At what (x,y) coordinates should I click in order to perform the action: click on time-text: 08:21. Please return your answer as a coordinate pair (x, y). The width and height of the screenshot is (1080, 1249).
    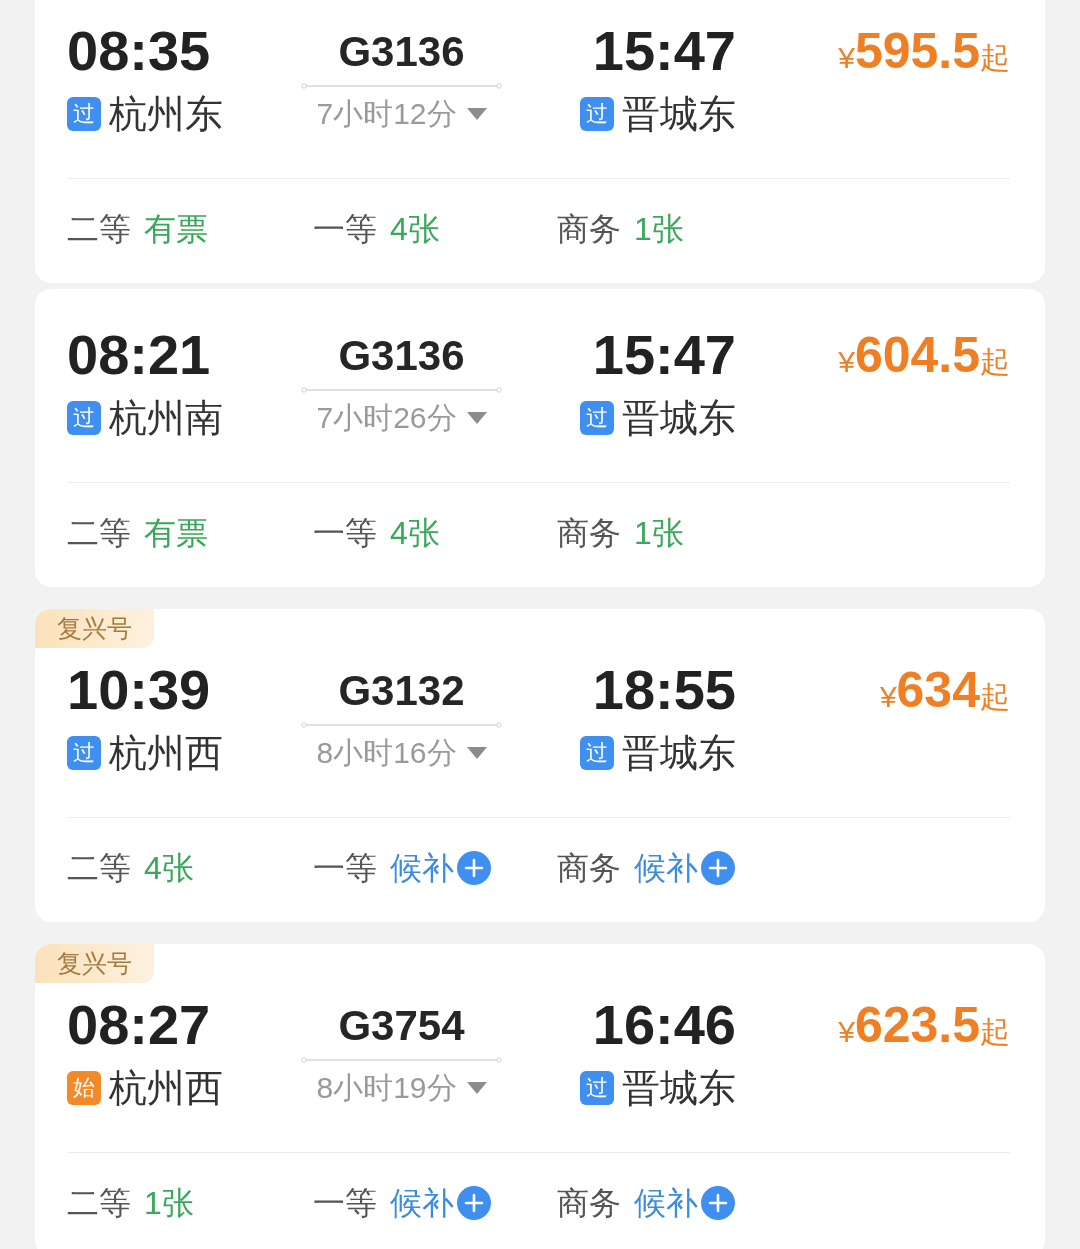
    Looking at the image, I should click on (139, 355).